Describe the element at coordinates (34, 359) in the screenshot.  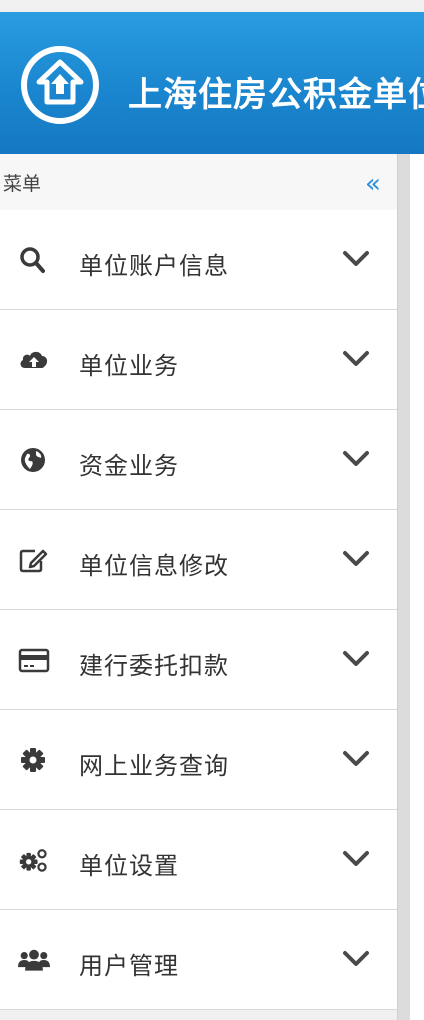
I see `cloud-upload-icon` at that location.